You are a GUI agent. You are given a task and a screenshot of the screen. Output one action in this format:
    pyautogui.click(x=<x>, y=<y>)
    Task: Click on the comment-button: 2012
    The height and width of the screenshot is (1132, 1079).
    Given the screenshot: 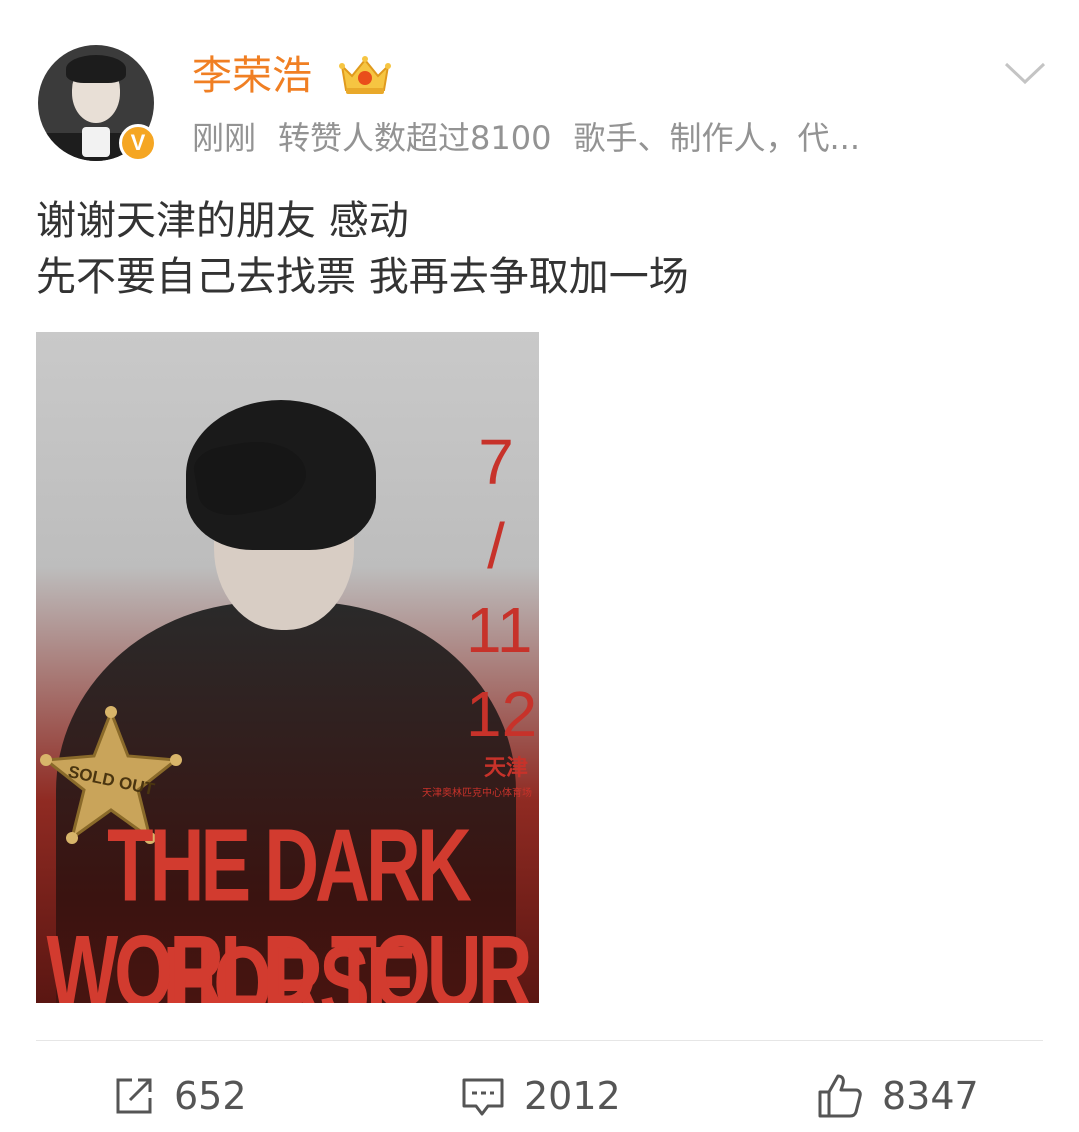 What is the action you would take?
    pyautogui.click(x=540, y=1096)
    